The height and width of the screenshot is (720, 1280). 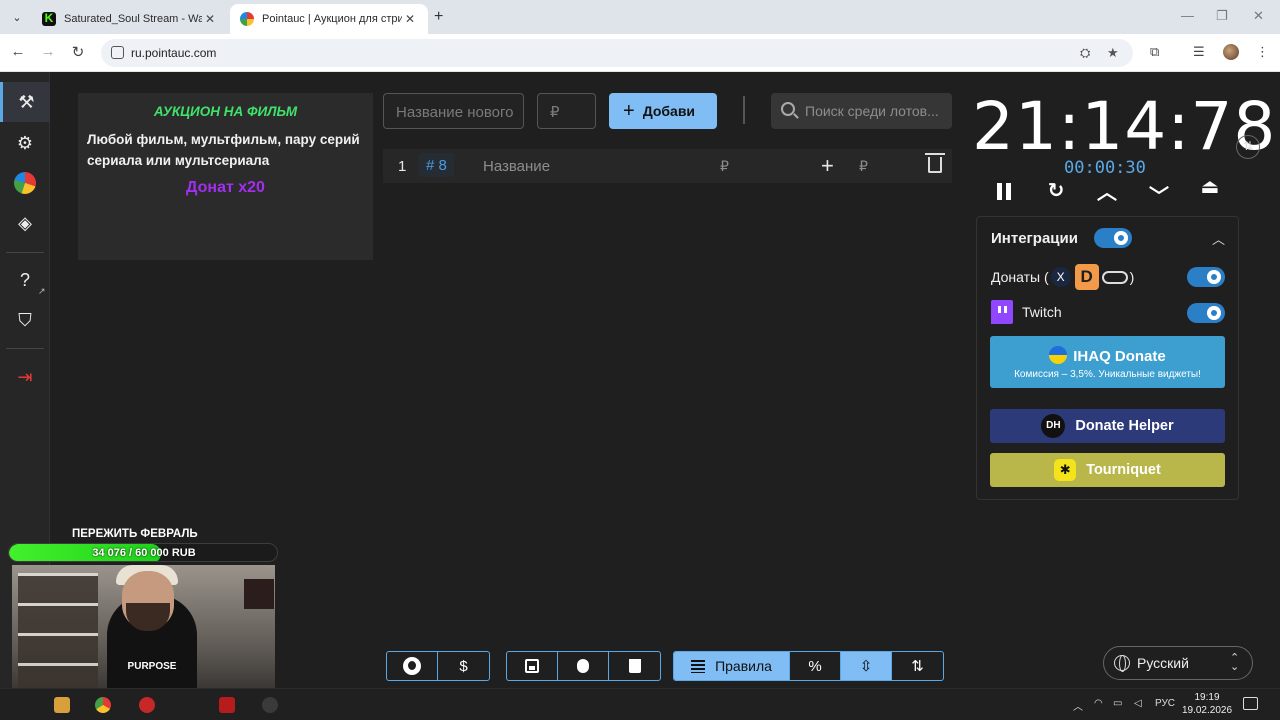 What do you see at coordinates (62, 705) in the screenshot?
I see `file-explorer-icon` at bounding box center [62, 705].